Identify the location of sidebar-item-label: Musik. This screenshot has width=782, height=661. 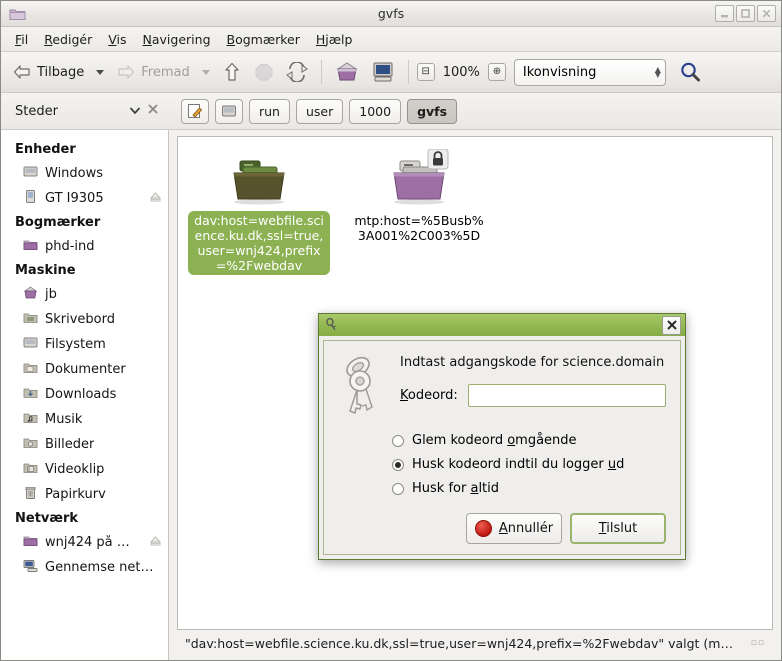
(64, 419).